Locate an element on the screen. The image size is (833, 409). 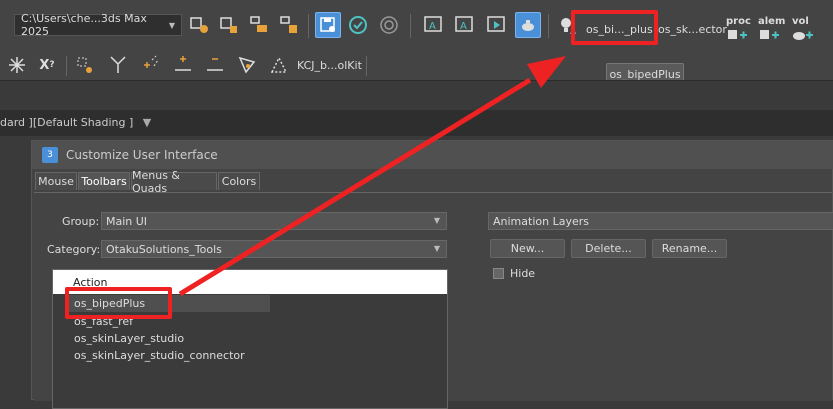
arrow-head is located at coordinates (546, 72).